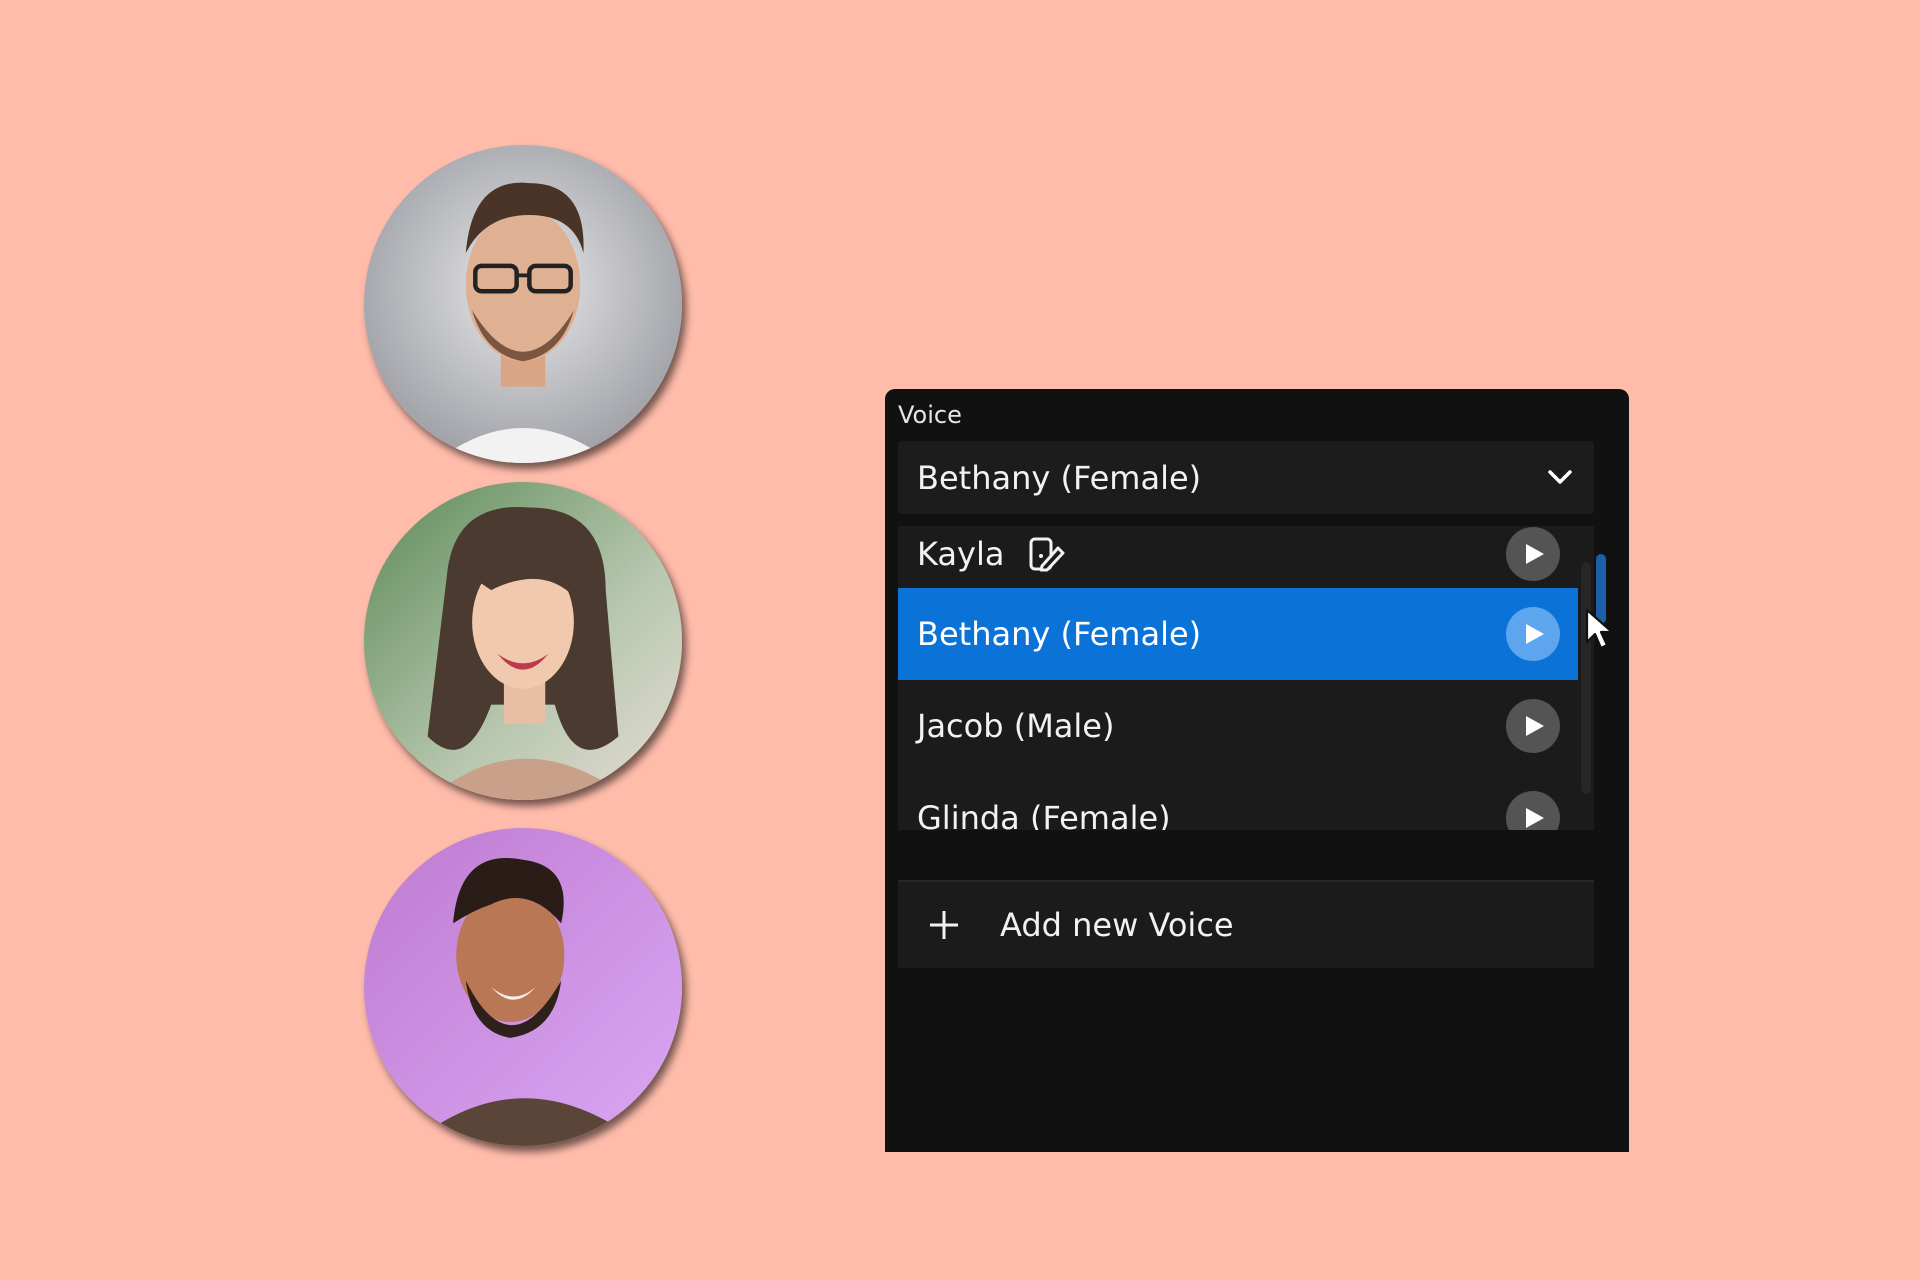  I want to click on add-new-voice-button: Add new Voice, so click(1246, 924).